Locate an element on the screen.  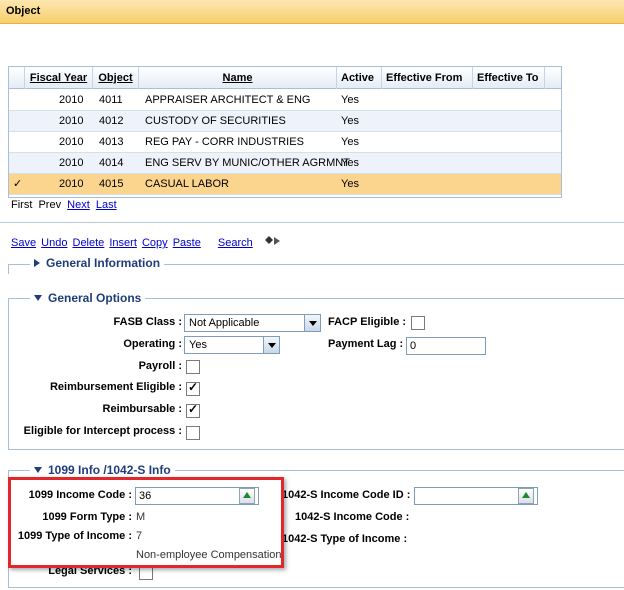
info-1099-header: 1099 Info /1042-S Info is located at coordinates (102, 470).